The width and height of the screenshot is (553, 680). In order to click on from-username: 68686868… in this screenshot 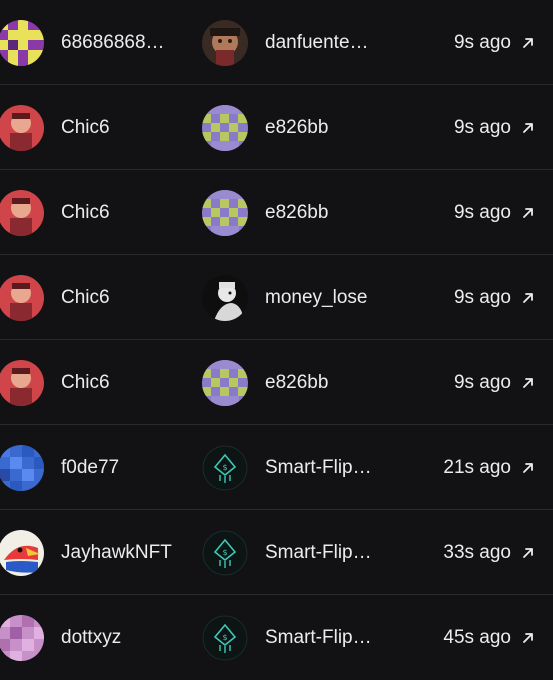, I will do `click(113, 42)`.